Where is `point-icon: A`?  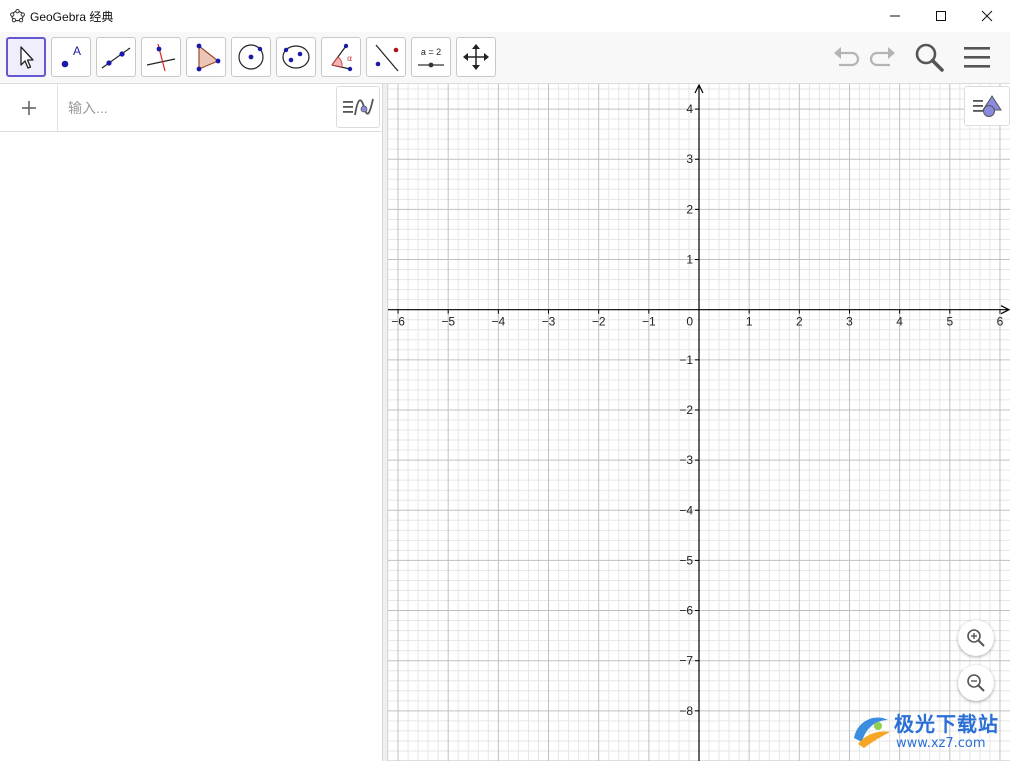
point-icon: A is located at coordinates (71, 56).